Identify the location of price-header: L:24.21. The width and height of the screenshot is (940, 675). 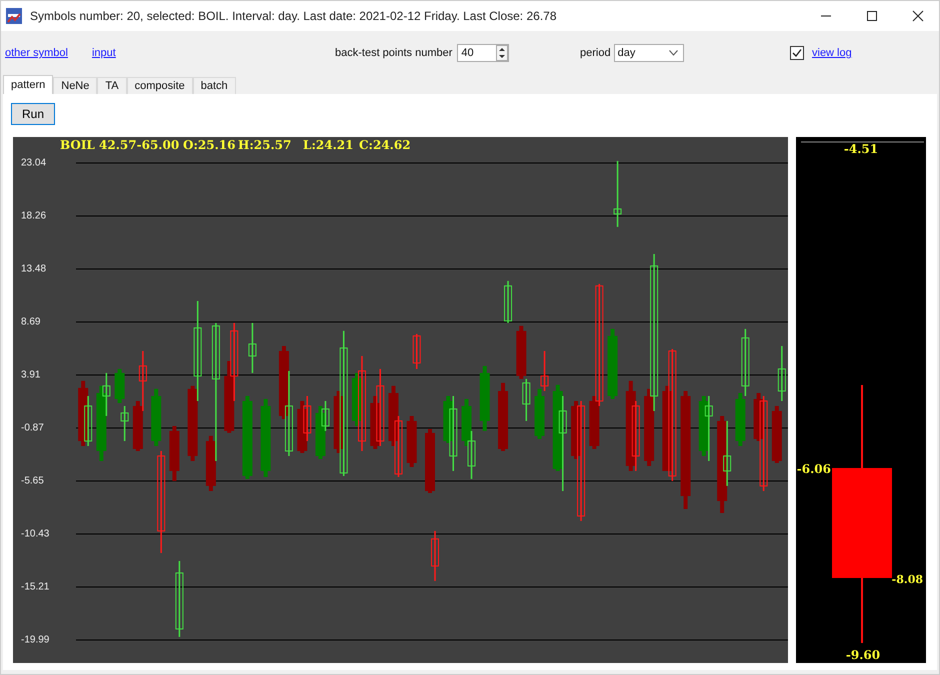
(328, 145).